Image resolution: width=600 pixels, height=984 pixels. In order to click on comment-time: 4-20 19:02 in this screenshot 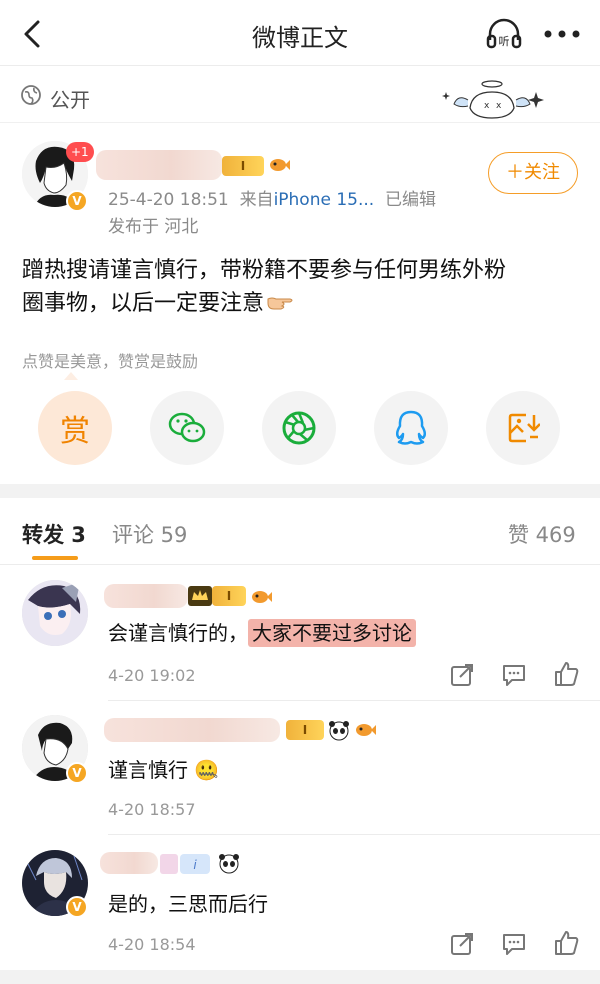, I will do `click(152, 675)`.